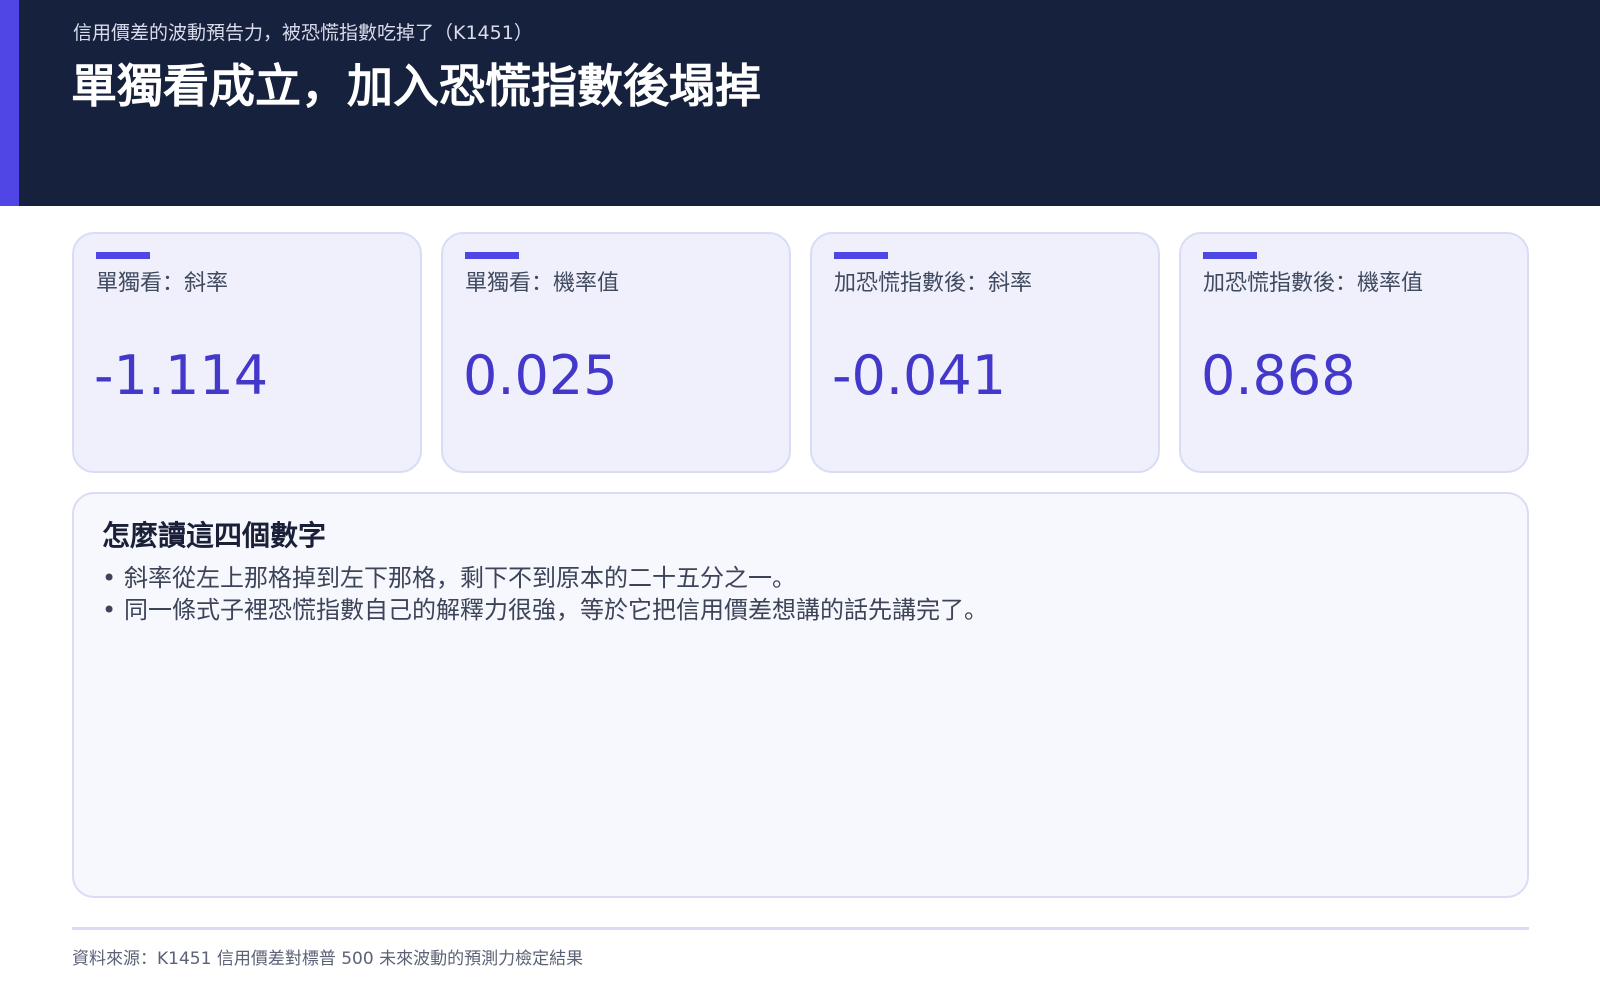 The height and width of the screenshot is (1000, 1600). What do you see at coordinates (181, 375) in the screenshot?
I see `stat-card-value: -1.114` at bounding box center [181, 375].